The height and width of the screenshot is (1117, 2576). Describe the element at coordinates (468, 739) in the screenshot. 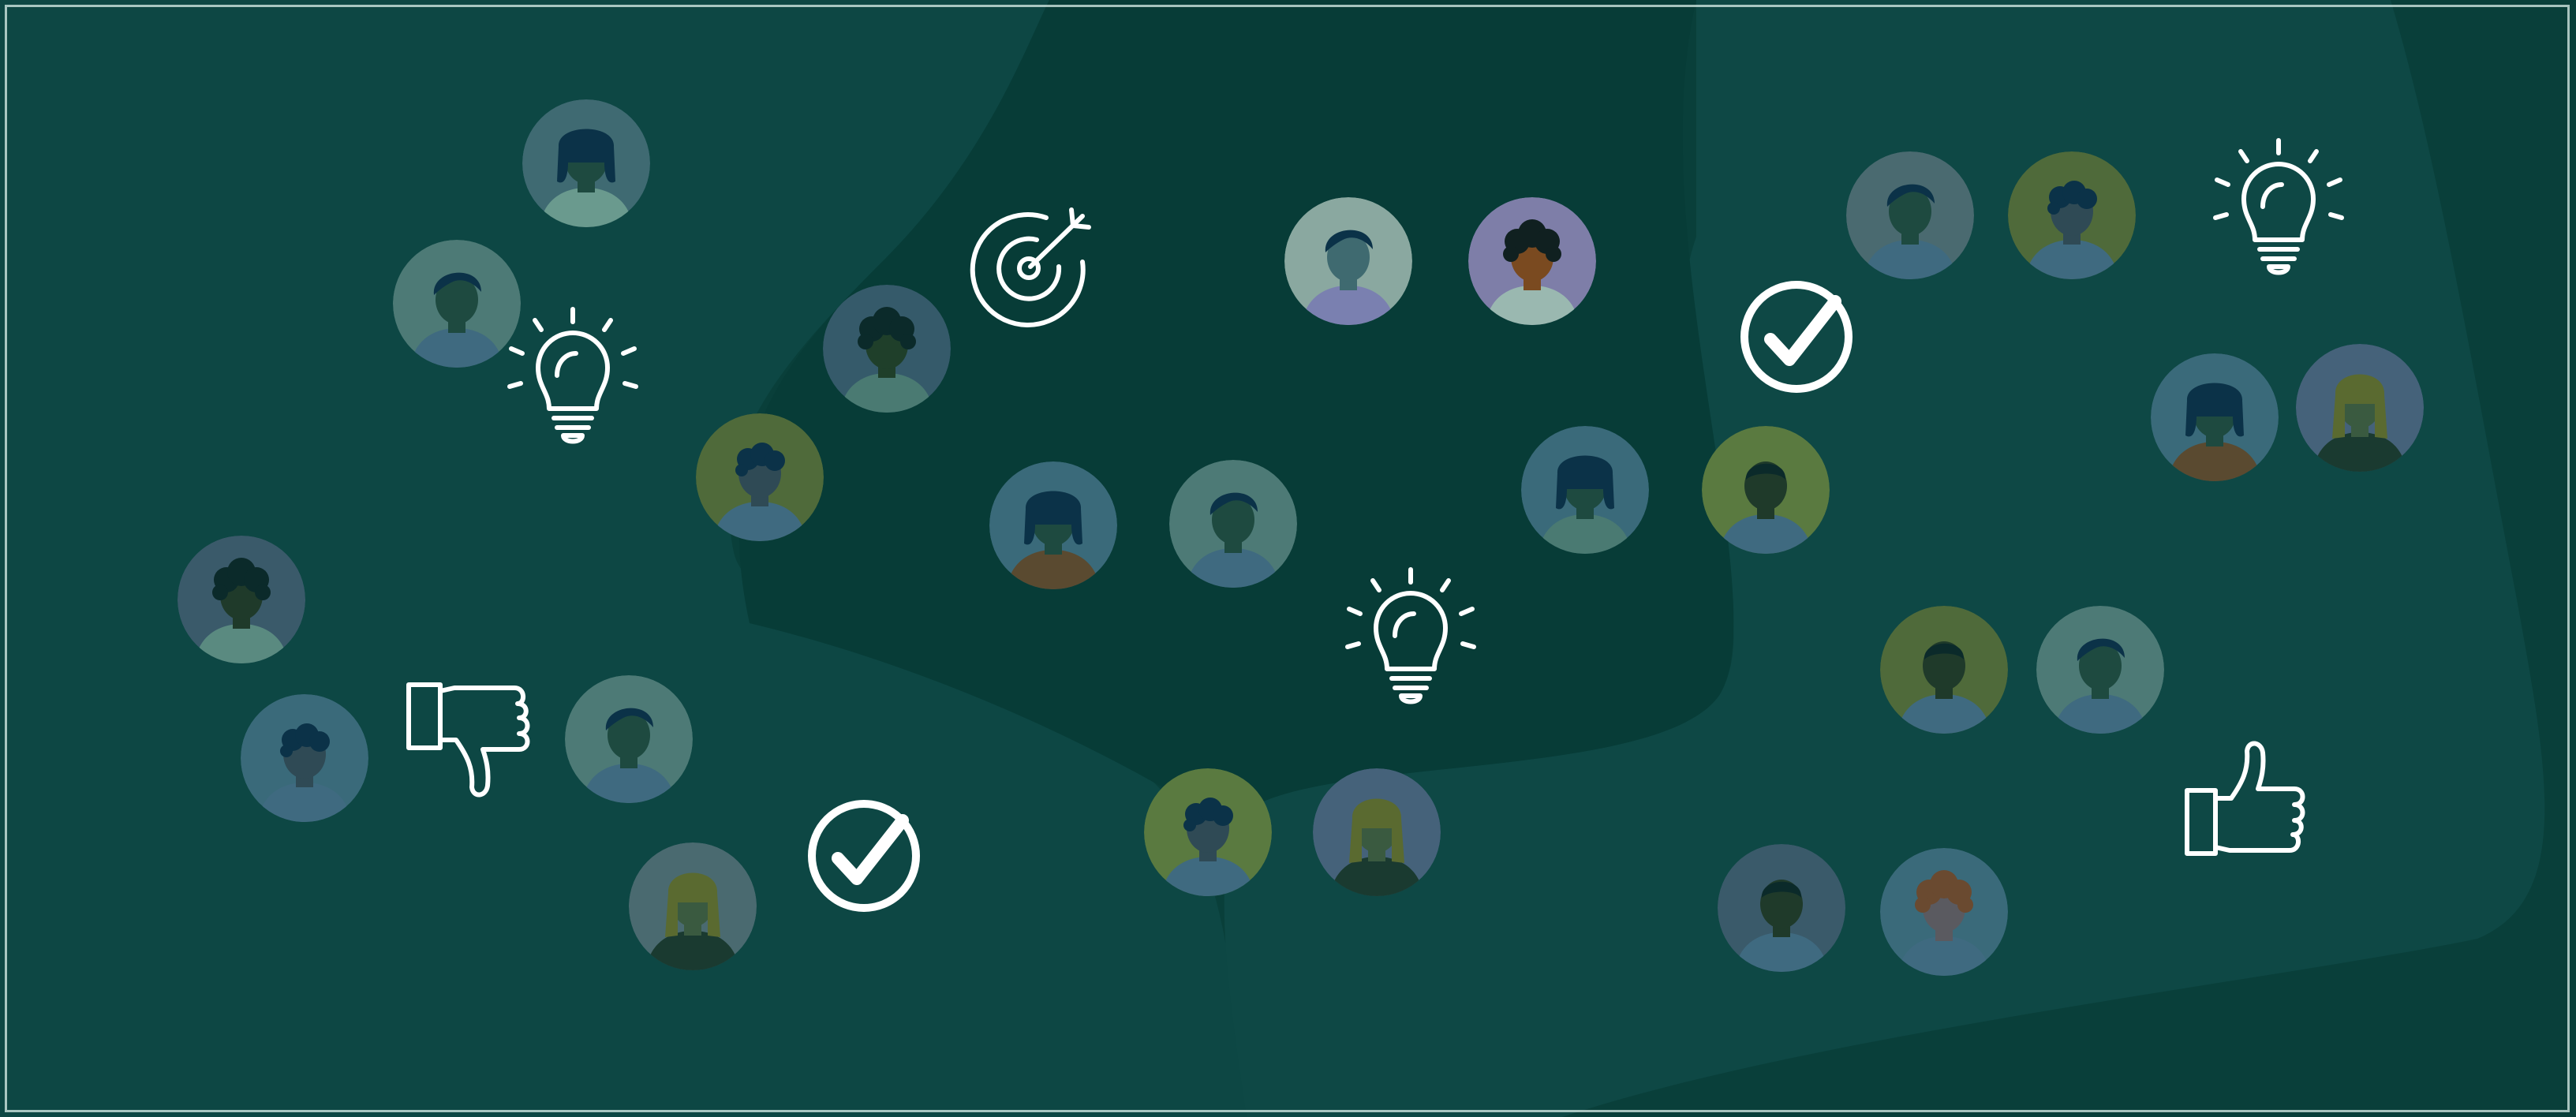

I see `thumbs-down-icon` at that location.